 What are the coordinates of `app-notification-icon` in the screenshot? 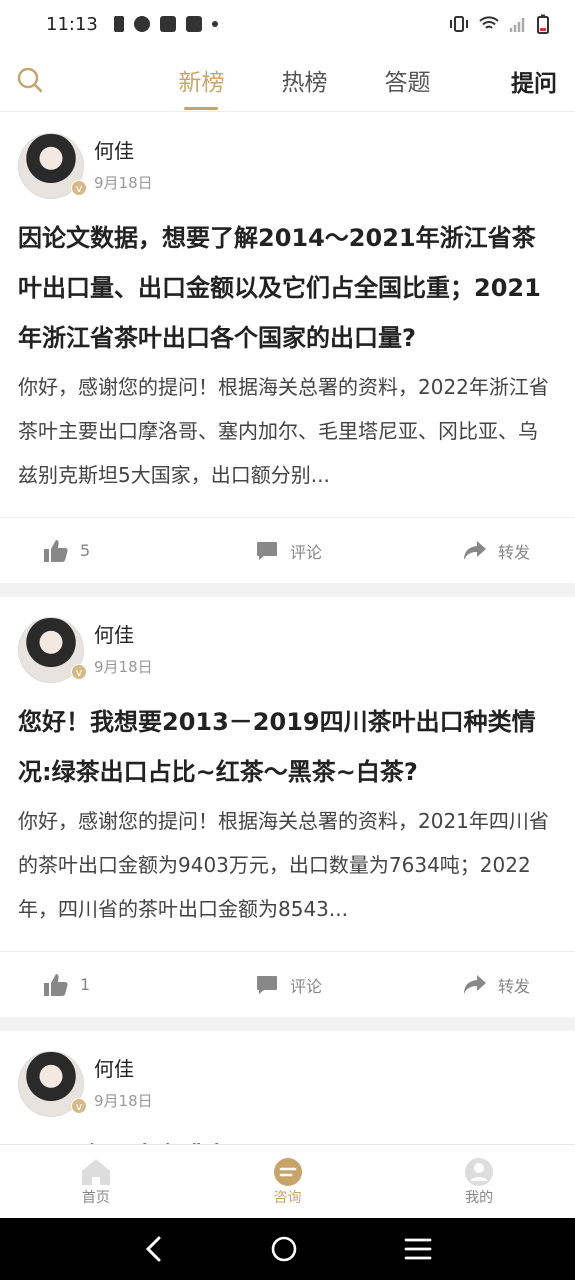 It's located at (141, 24).